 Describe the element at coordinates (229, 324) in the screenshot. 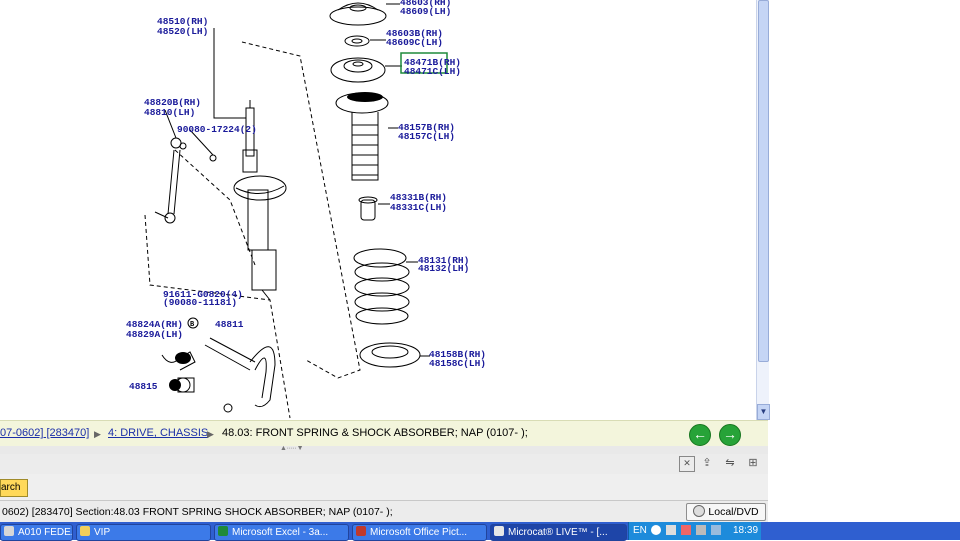

I see `callout-48811: 48811` at that location.